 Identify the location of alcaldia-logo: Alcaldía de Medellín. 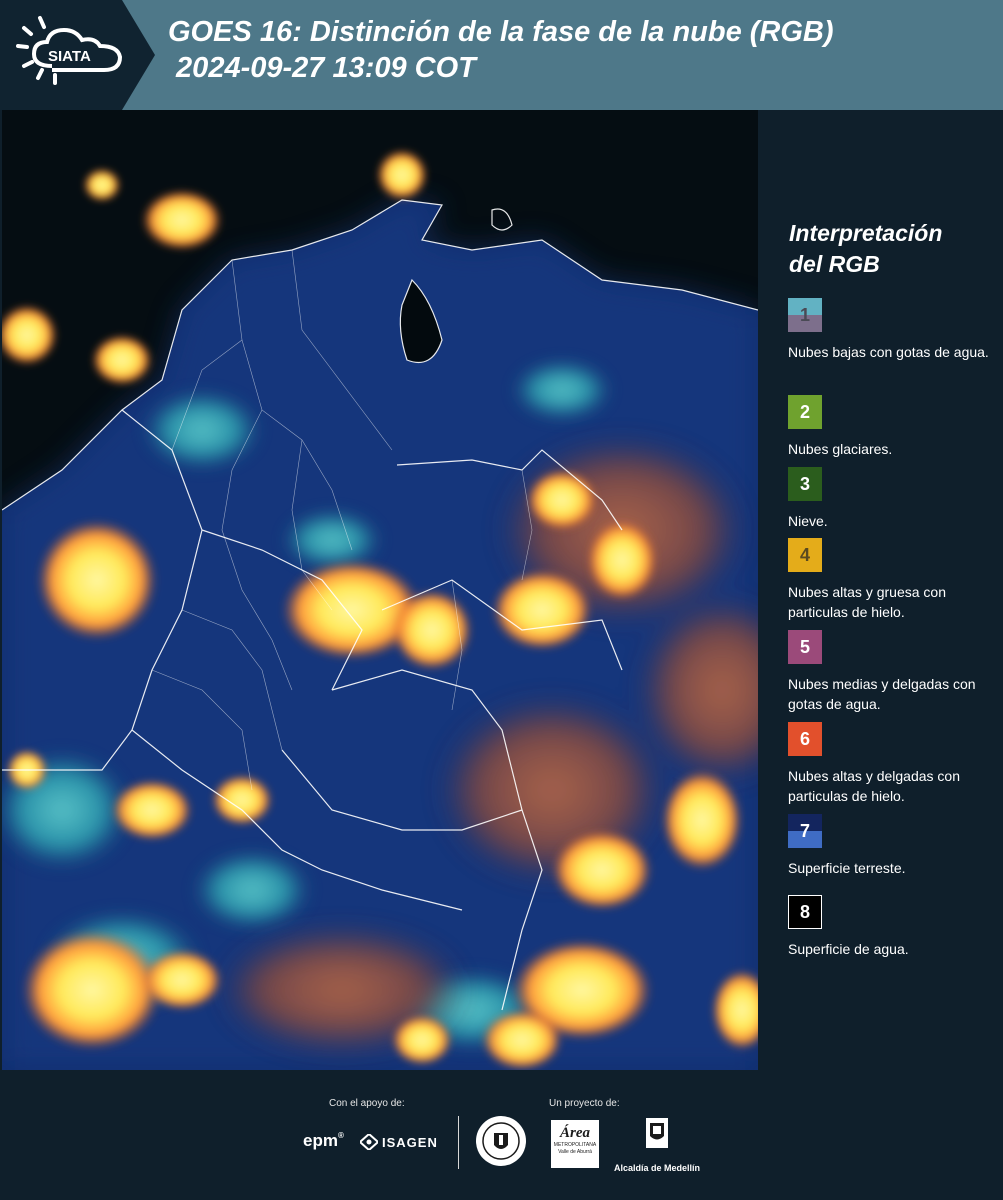
(657, 1144).